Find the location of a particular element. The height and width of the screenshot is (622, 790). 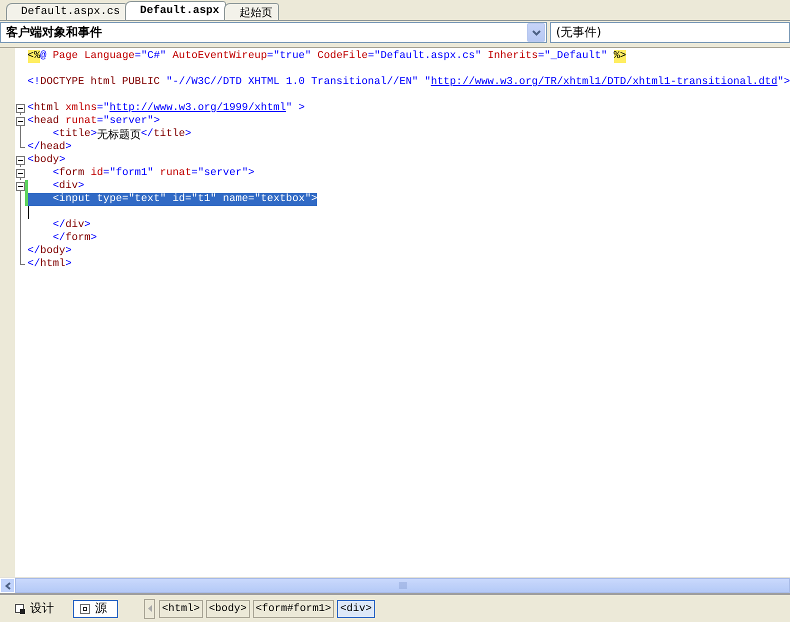

code-token: CodeFile is located at coordinates (342, 56).